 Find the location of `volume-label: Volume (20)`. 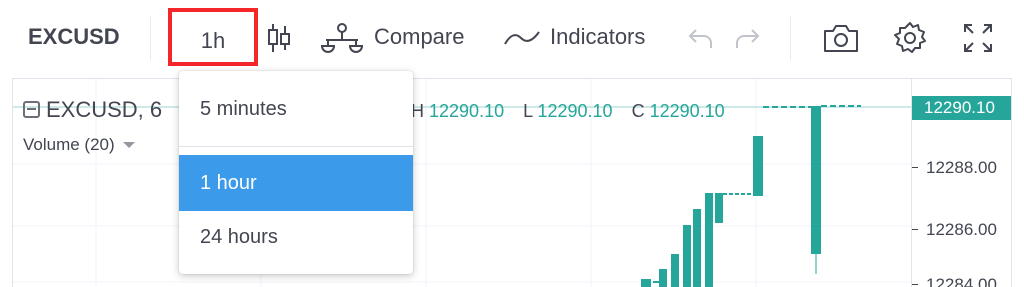

volume-label: Volume (20) is located at coordinates (69, 144).